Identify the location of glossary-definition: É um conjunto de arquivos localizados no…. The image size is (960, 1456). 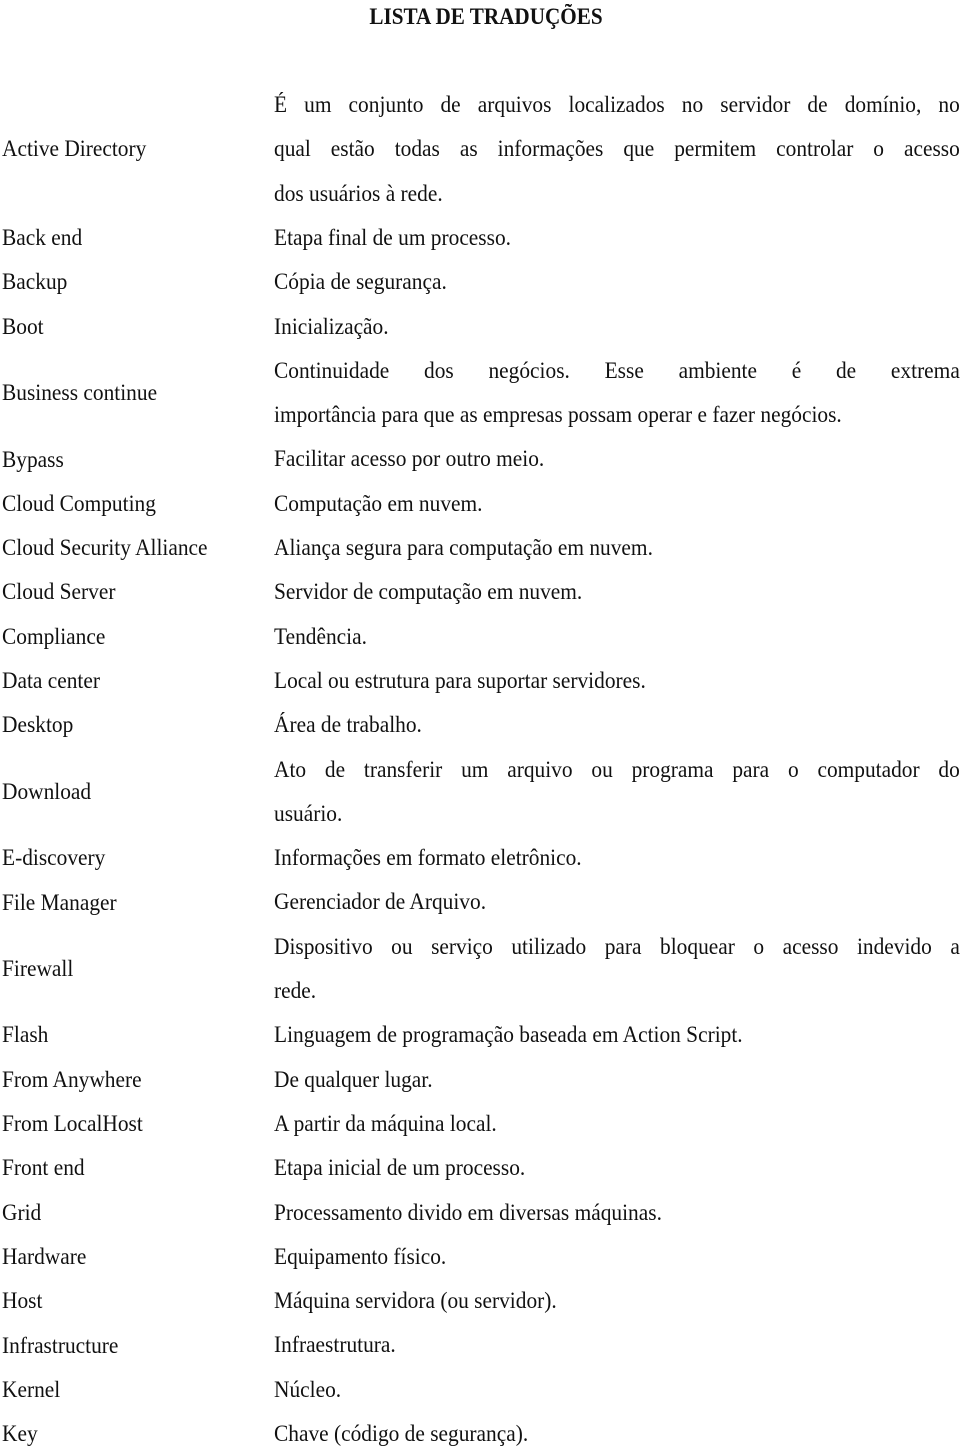
(617, 149).